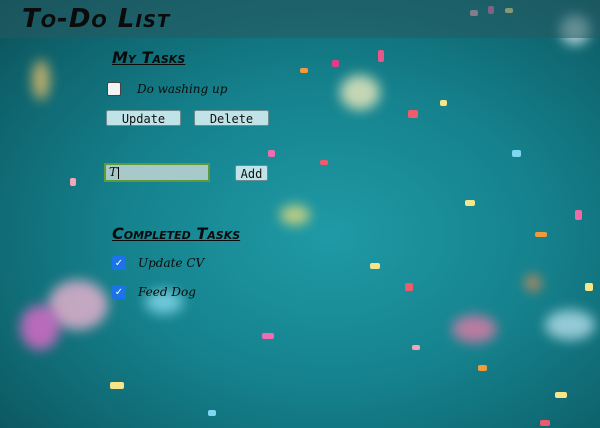 The image size is (600, 428). I want to click on task-item: Do washing up, so click(167, 89).